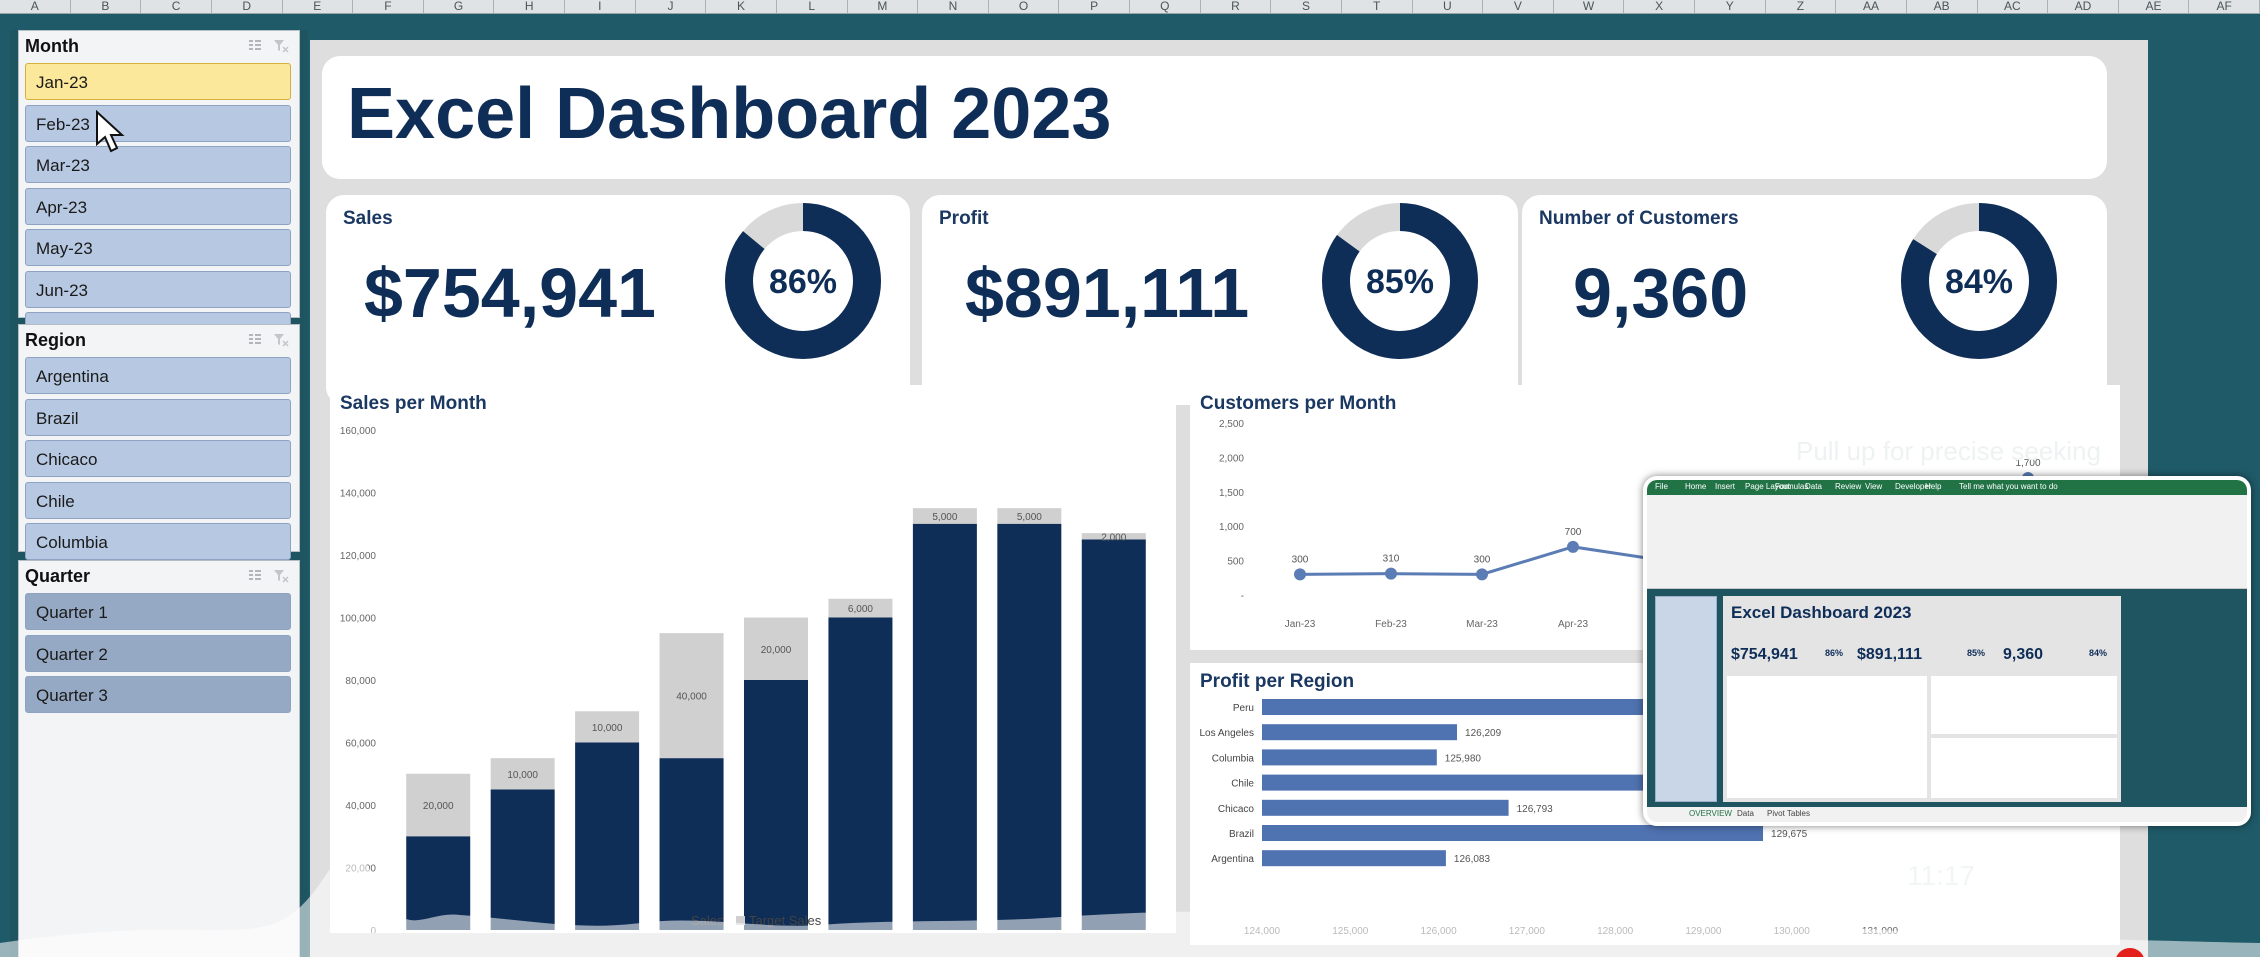  What do you see at coordinates (35, 6) in the screenshot?
I see `column-header: A` at bounding box center [35, 6].